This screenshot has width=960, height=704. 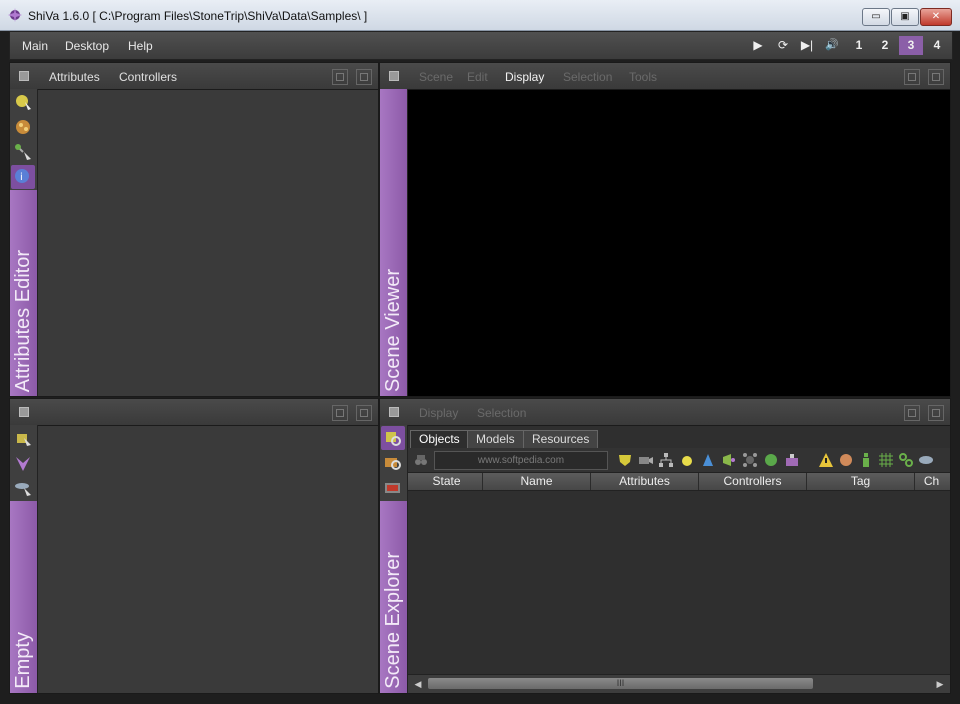 I want to click on warning-filter-icon, so click(x=826, y=460).